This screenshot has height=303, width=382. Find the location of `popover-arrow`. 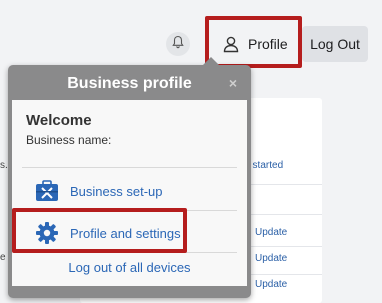

popover-arrow is located at coordinates (211, 61).